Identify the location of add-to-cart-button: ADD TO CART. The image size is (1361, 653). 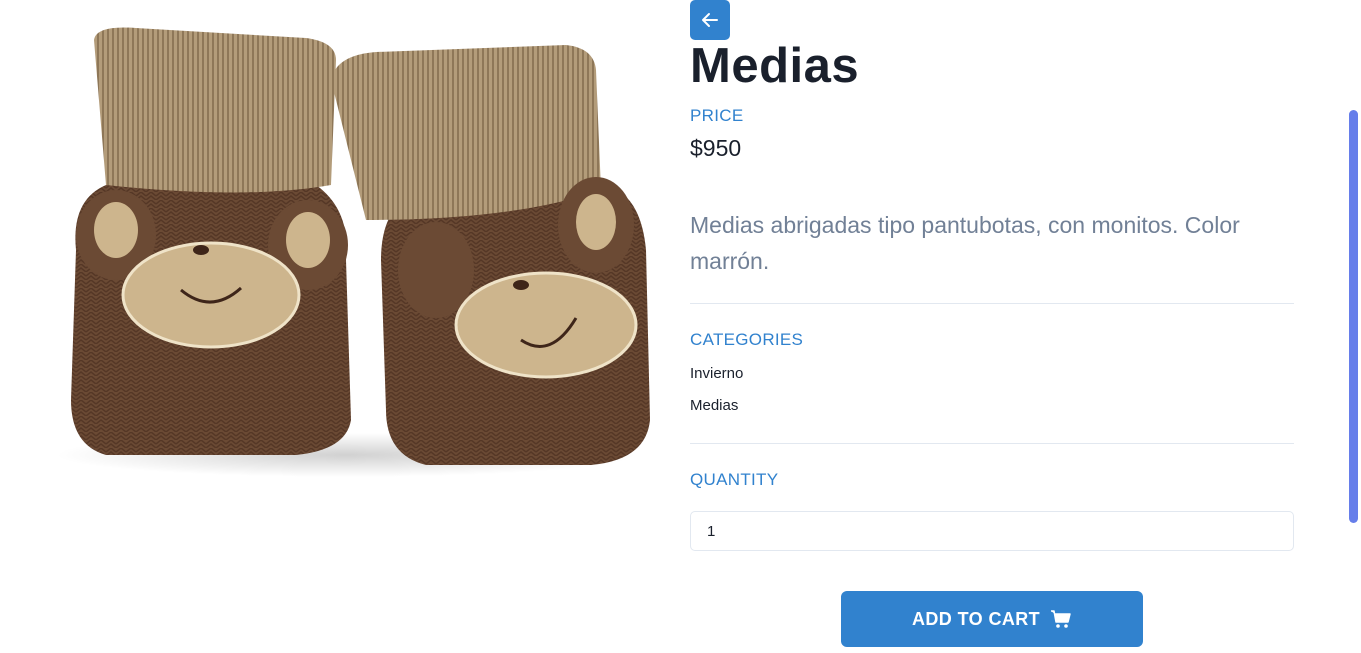
(992, 619).